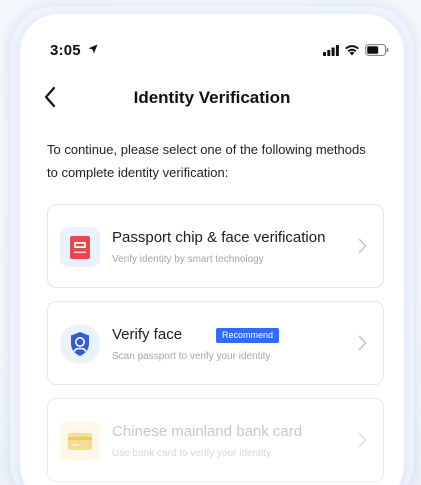 This screenshot has height=485, width=421. I want to click on bank-card-icon, so click(80, 441).